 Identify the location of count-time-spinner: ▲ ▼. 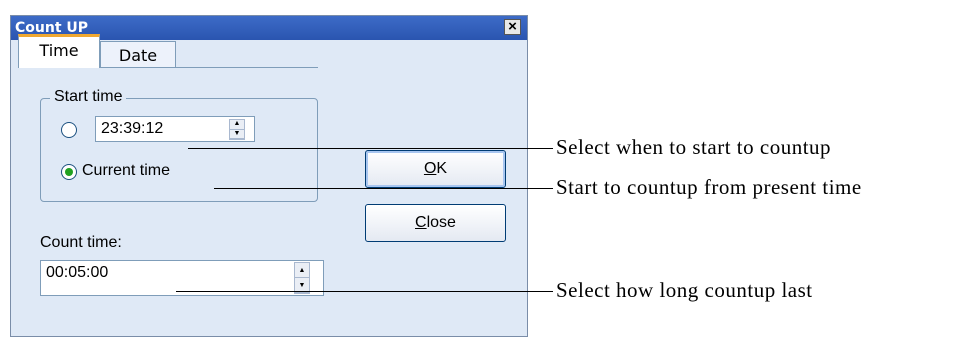
(302, 278).